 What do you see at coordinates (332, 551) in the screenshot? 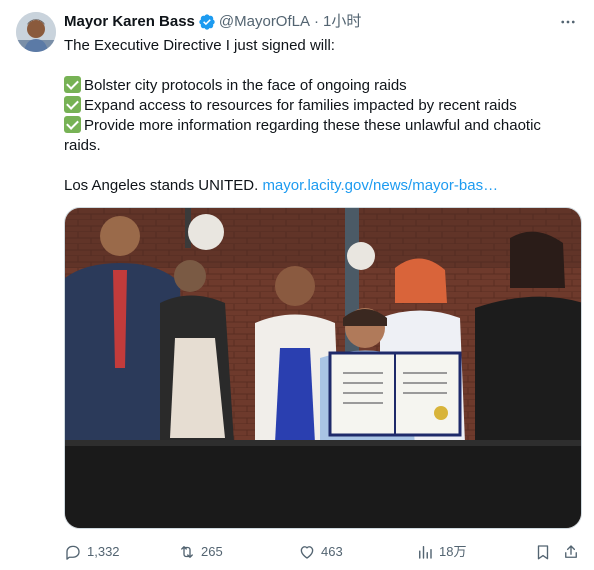
I see `like-count: 463` at bounding box center [332, 551].